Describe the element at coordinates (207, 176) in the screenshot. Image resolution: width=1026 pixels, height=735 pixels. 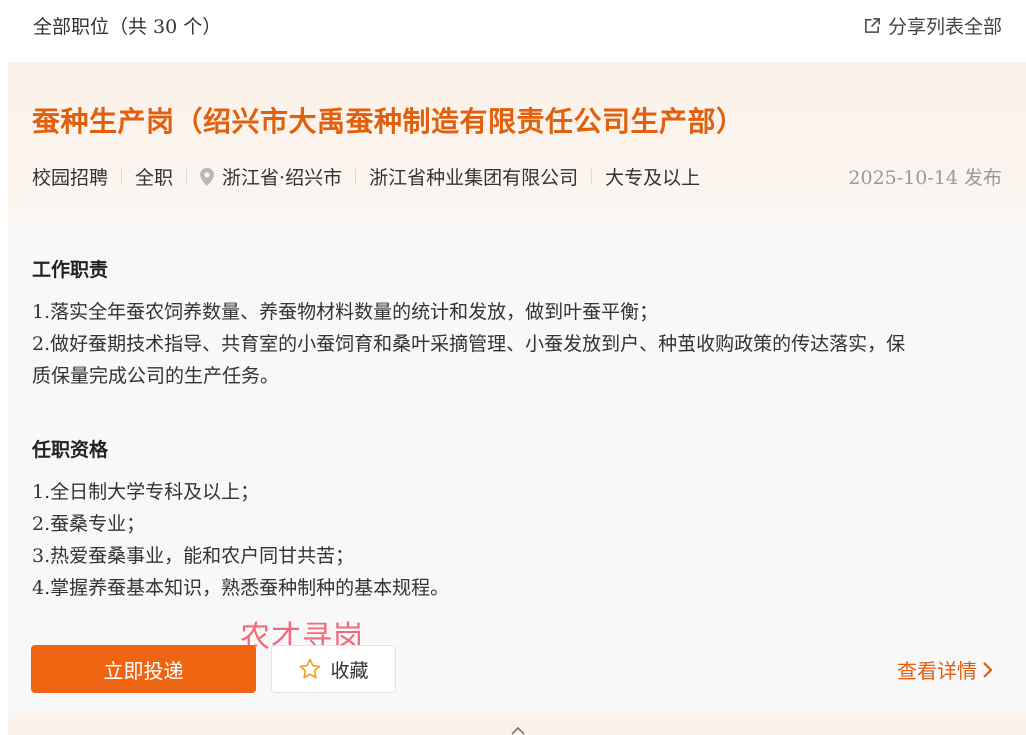
I see `location-pin-icon` at that location.